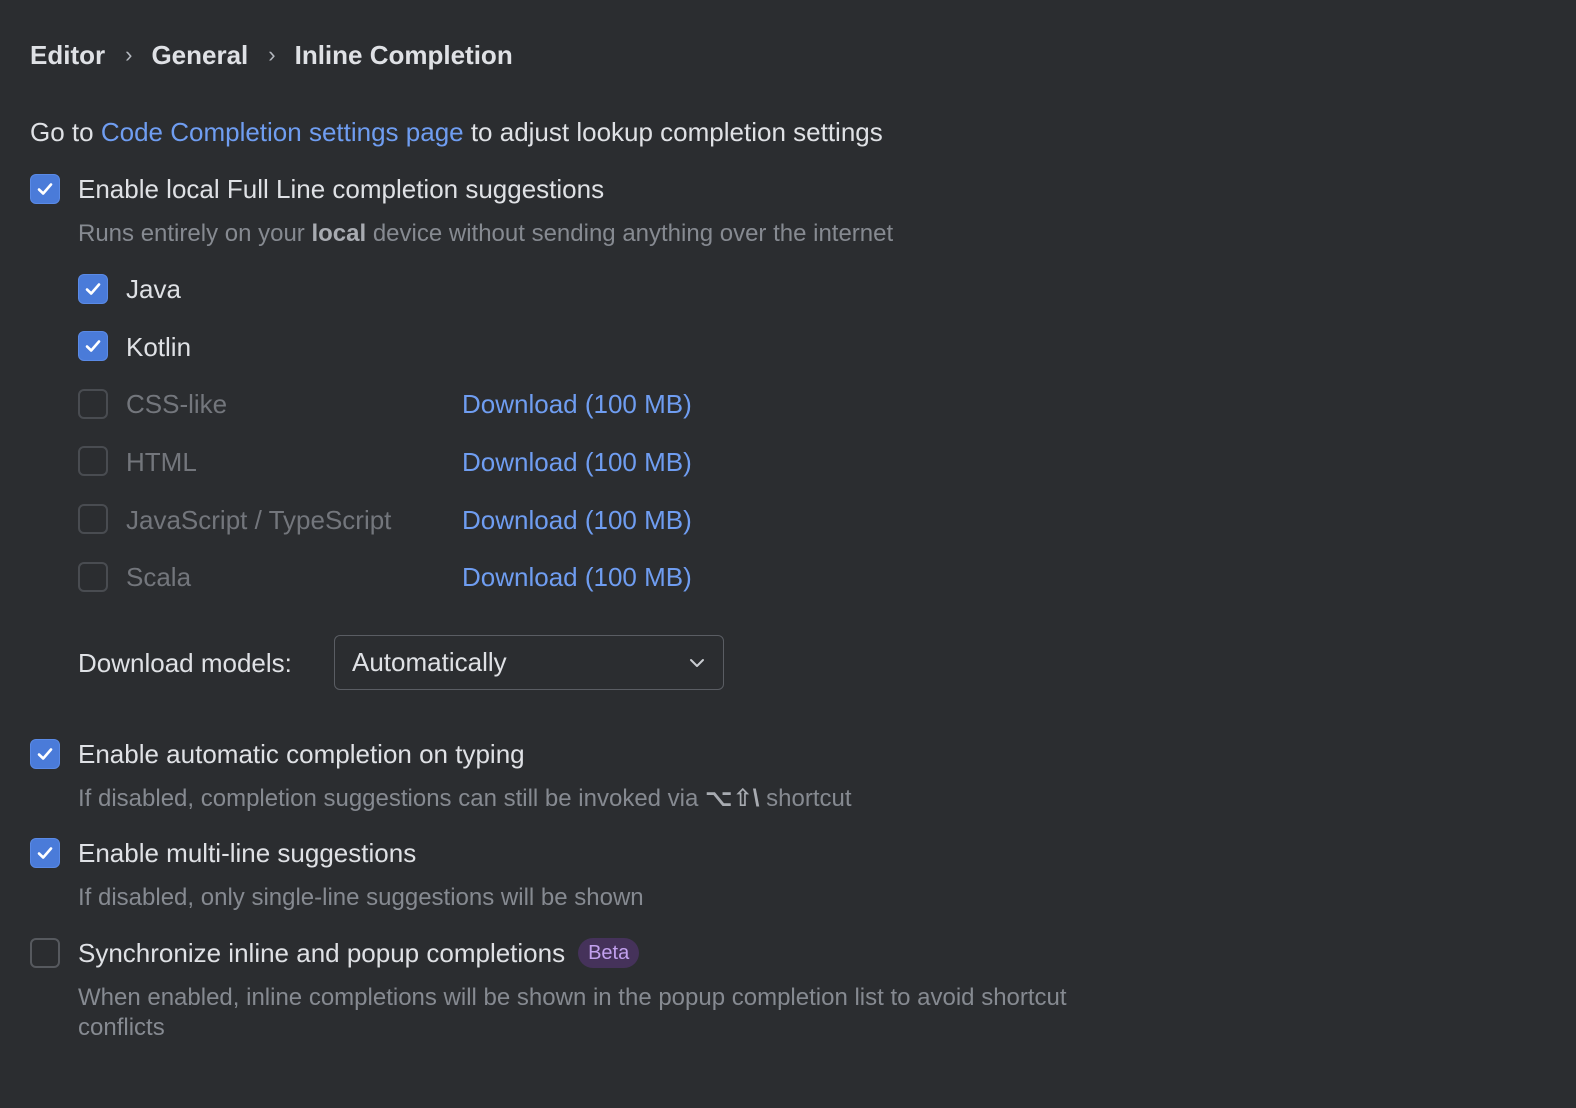 This screenshot has height=1108, width=1576. Describe the element at coordinates (577, 520) in the screenshot. I see `javascript-typescript-download-link: Download (100 MB)` at that location.